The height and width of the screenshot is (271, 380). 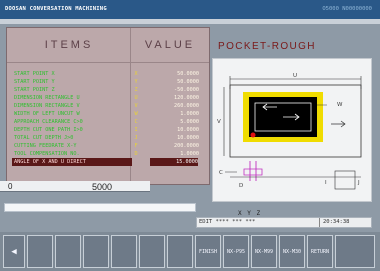 What do you see at coordinates (253, 135) in the screenshot?
I see `start-point-marker` at bounding box center [253, 135].